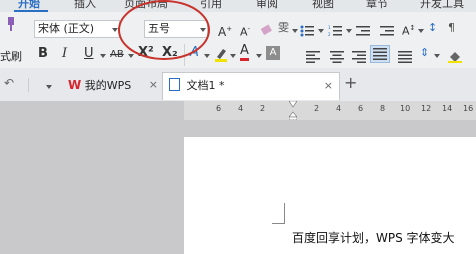  I want to click on wps-logo-icon: W, so click(75, 85).